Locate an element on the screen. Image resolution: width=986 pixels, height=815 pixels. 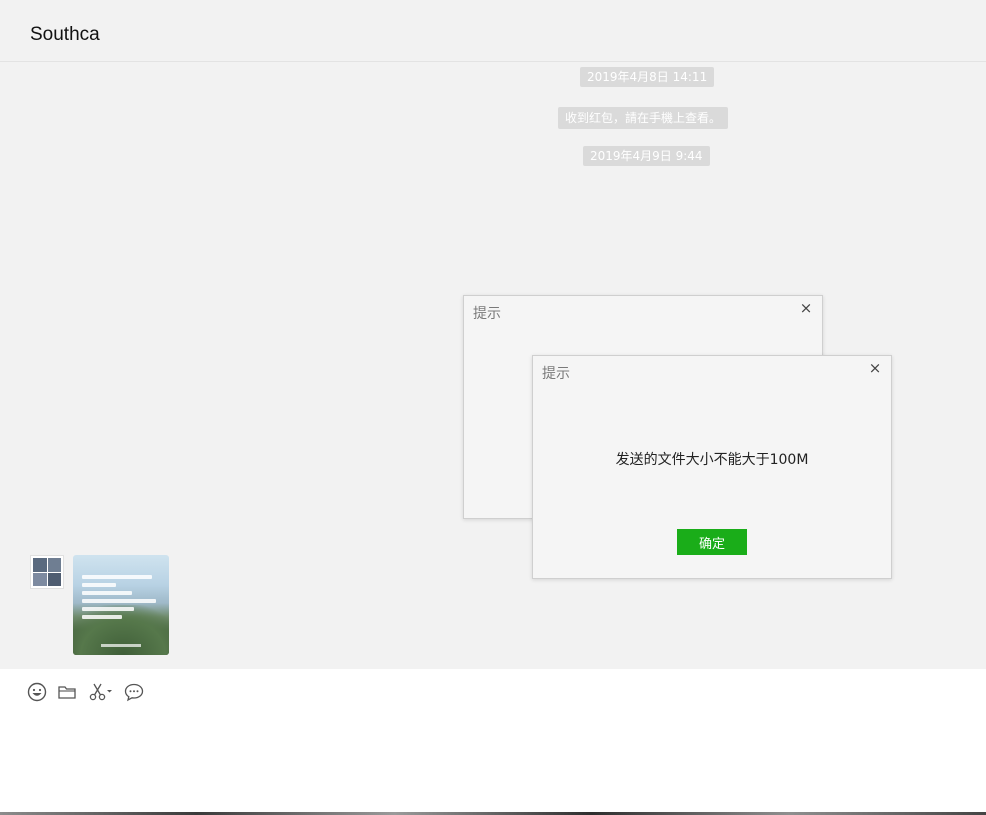
scissors-icon is located at coordinates (101, 692).